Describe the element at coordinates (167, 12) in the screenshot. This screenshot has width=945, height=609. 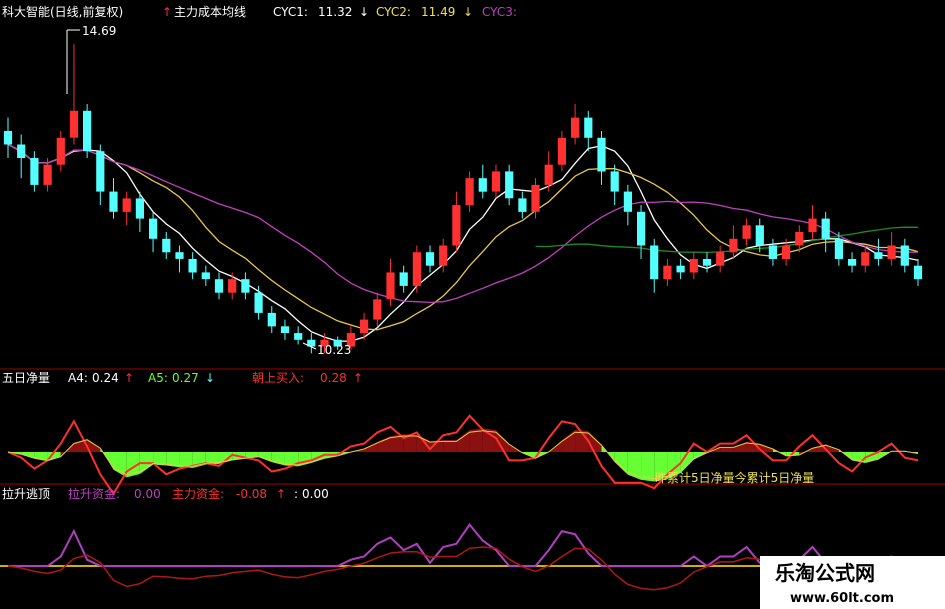
I see `indicator-arrow: ↑` at that location.